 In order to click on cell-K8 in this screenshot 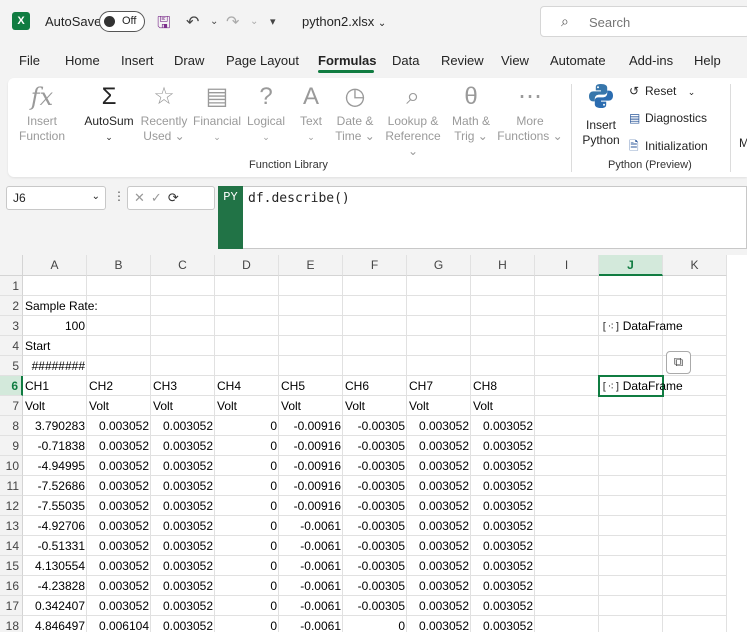, I will do `click(695, 426)`.